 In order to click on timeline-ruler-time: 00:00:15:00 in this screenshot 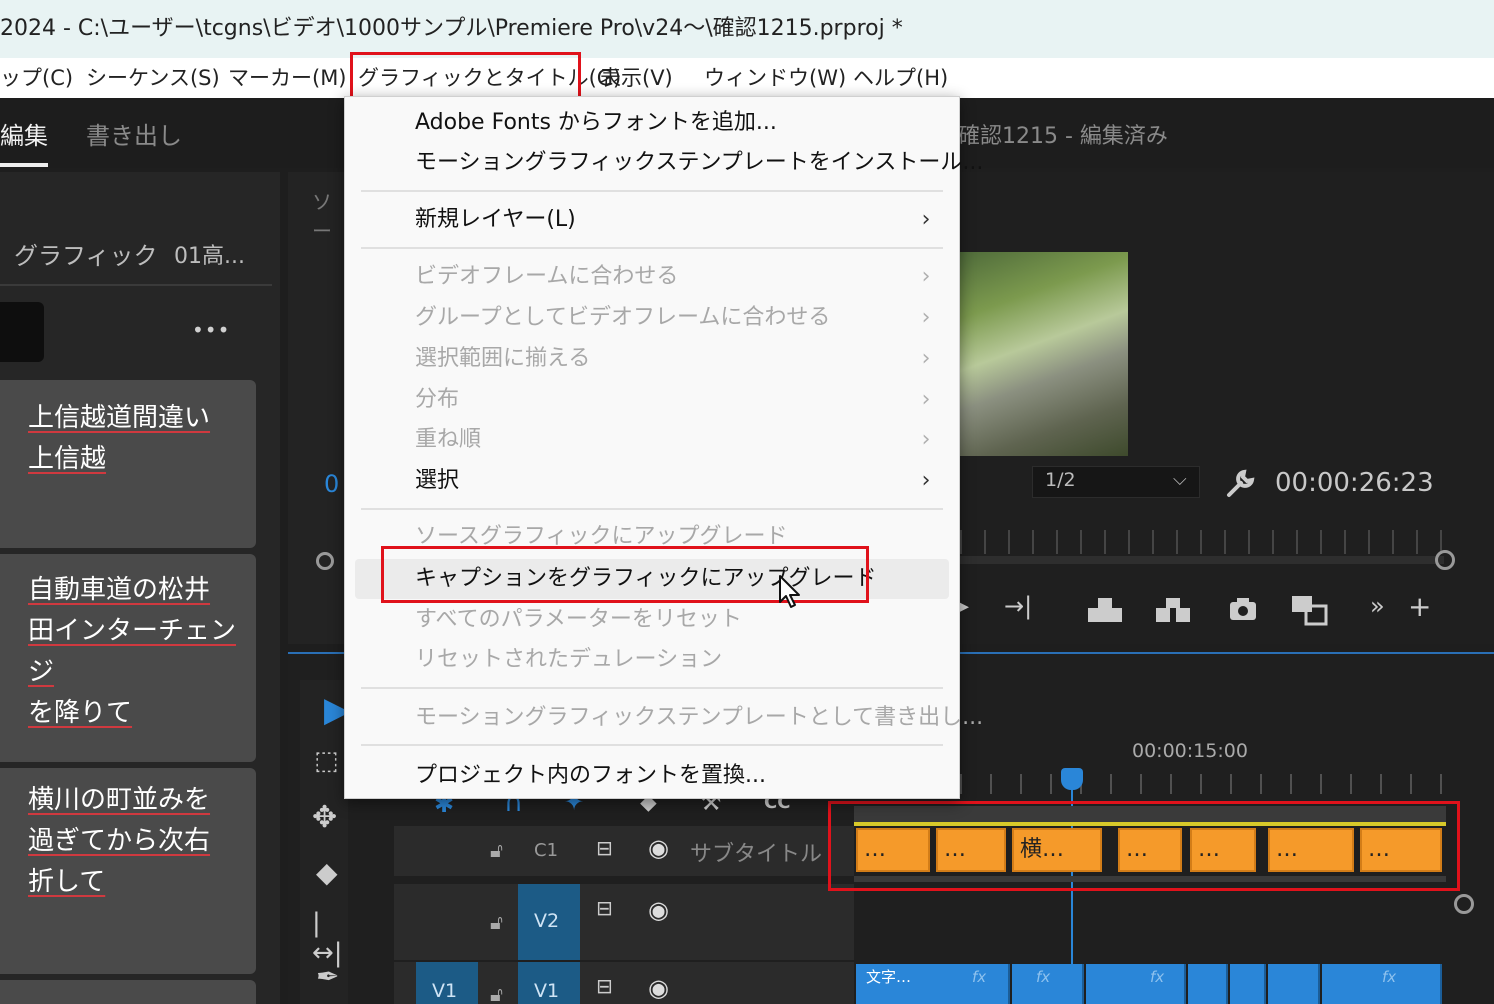, I will do `click(1190, 751)`.